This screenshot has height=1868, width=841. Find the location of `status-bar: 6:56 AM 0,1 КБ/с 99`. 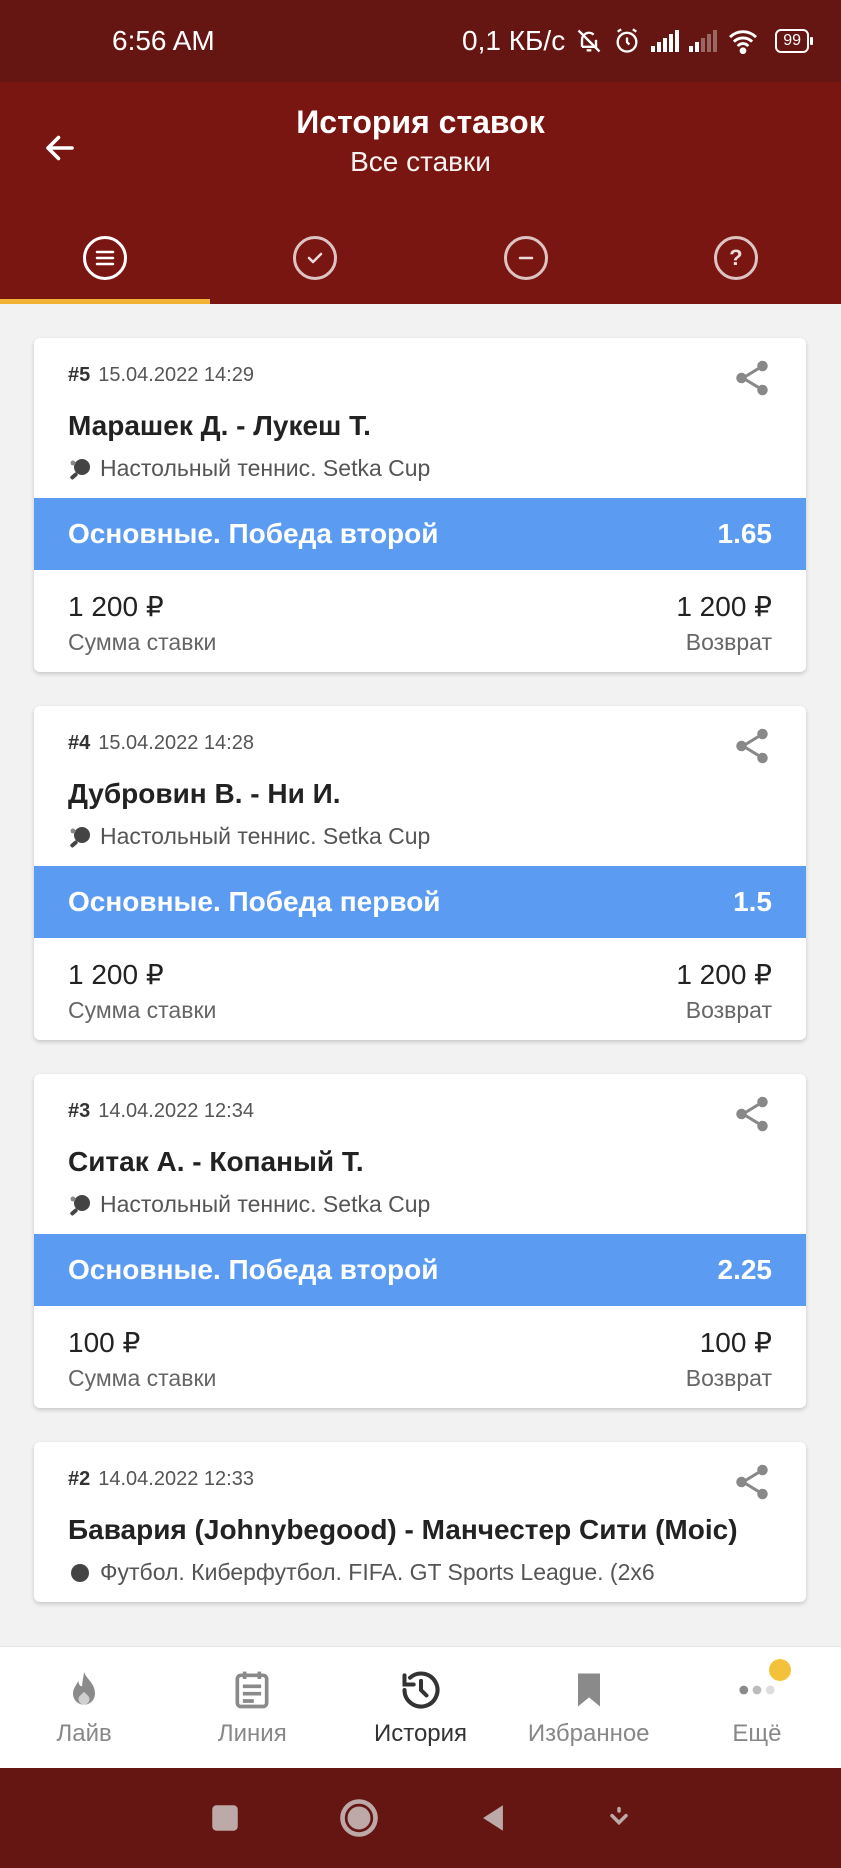

status-bar: 6:56 AM 0,1 КБ/с 99 is located at coordinates (420, 41).